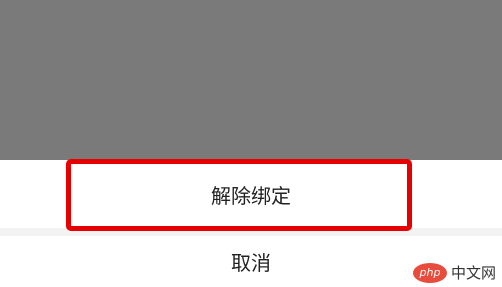  Describe the element at coordinates (473, 273) in the screenshot. I see `watermark-site-text: 中文网` at that location.